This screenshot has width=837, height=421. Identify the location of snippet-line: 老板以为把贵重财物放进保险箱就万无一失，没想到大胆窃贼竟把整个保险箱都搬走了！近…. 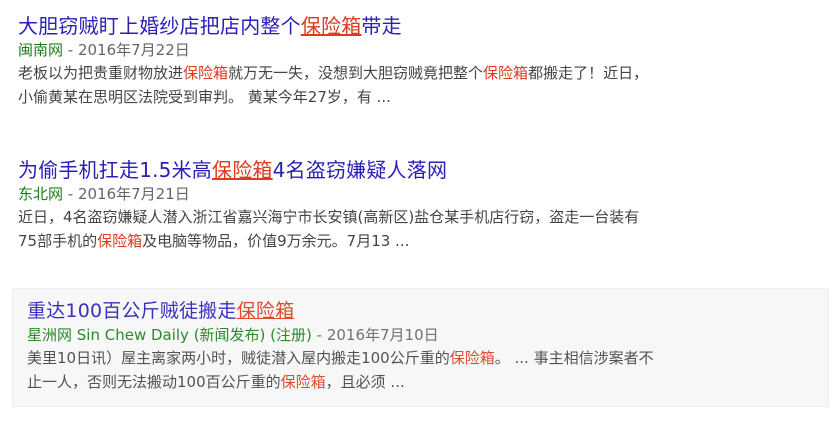
(420, 73).